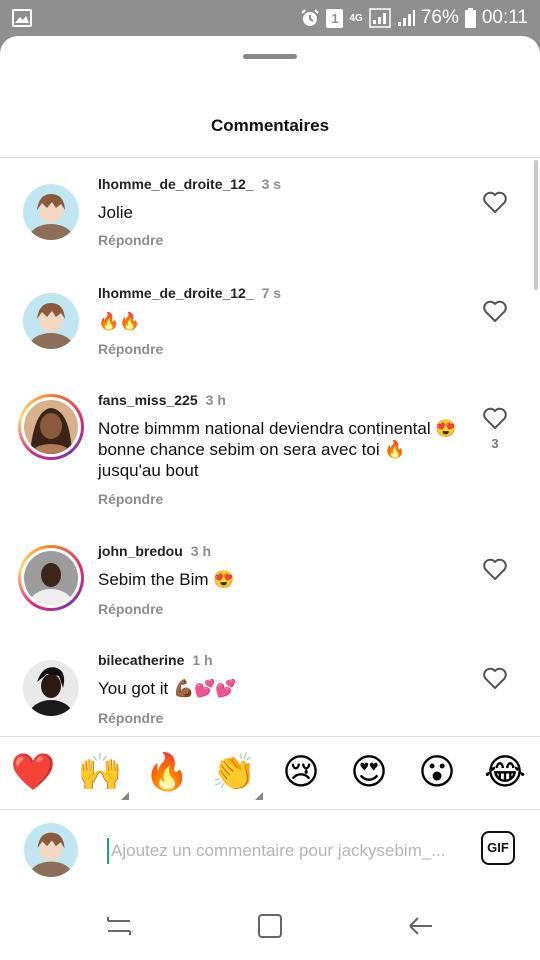 Image resolution: width=540 pixels, height=960 pixels. I want to click on comment-header: lhomme_de_droite_12_ 7 s, so click(189, 293).